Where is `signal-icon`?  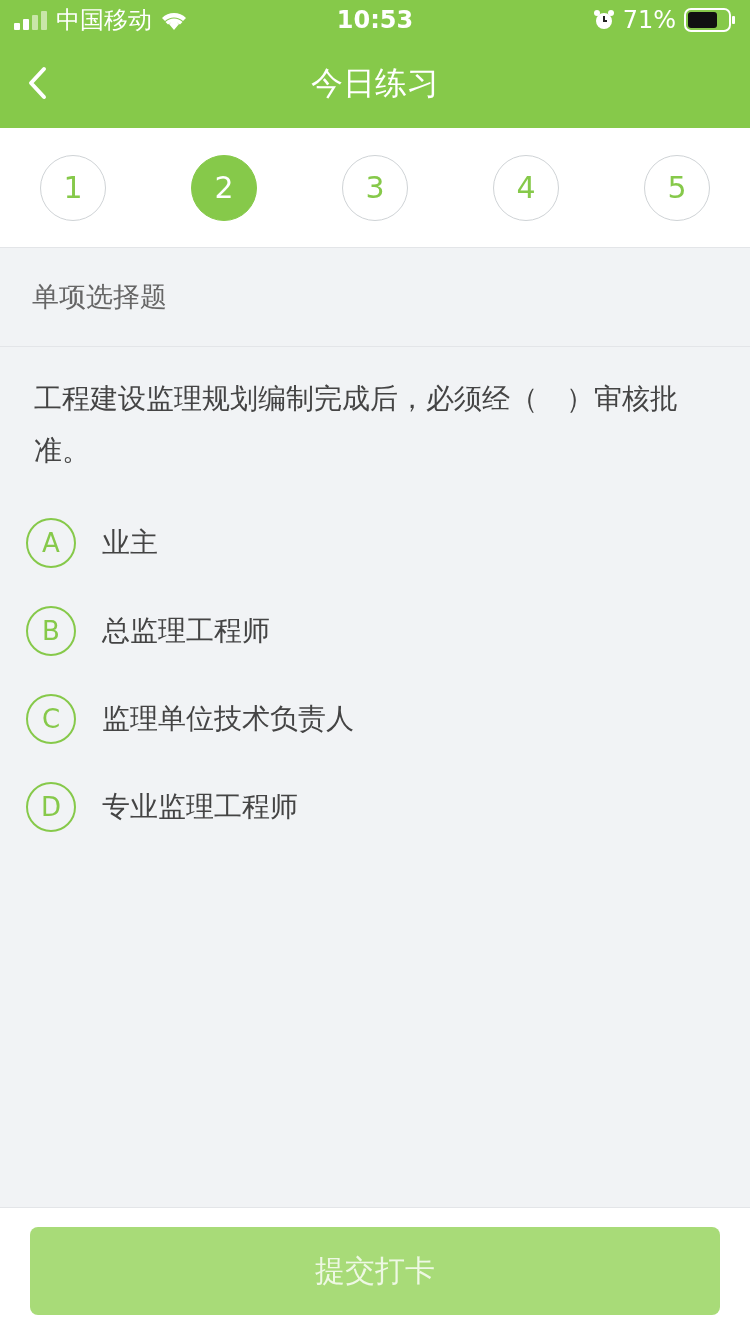
signal-icon is located at coordinates (31, 20).